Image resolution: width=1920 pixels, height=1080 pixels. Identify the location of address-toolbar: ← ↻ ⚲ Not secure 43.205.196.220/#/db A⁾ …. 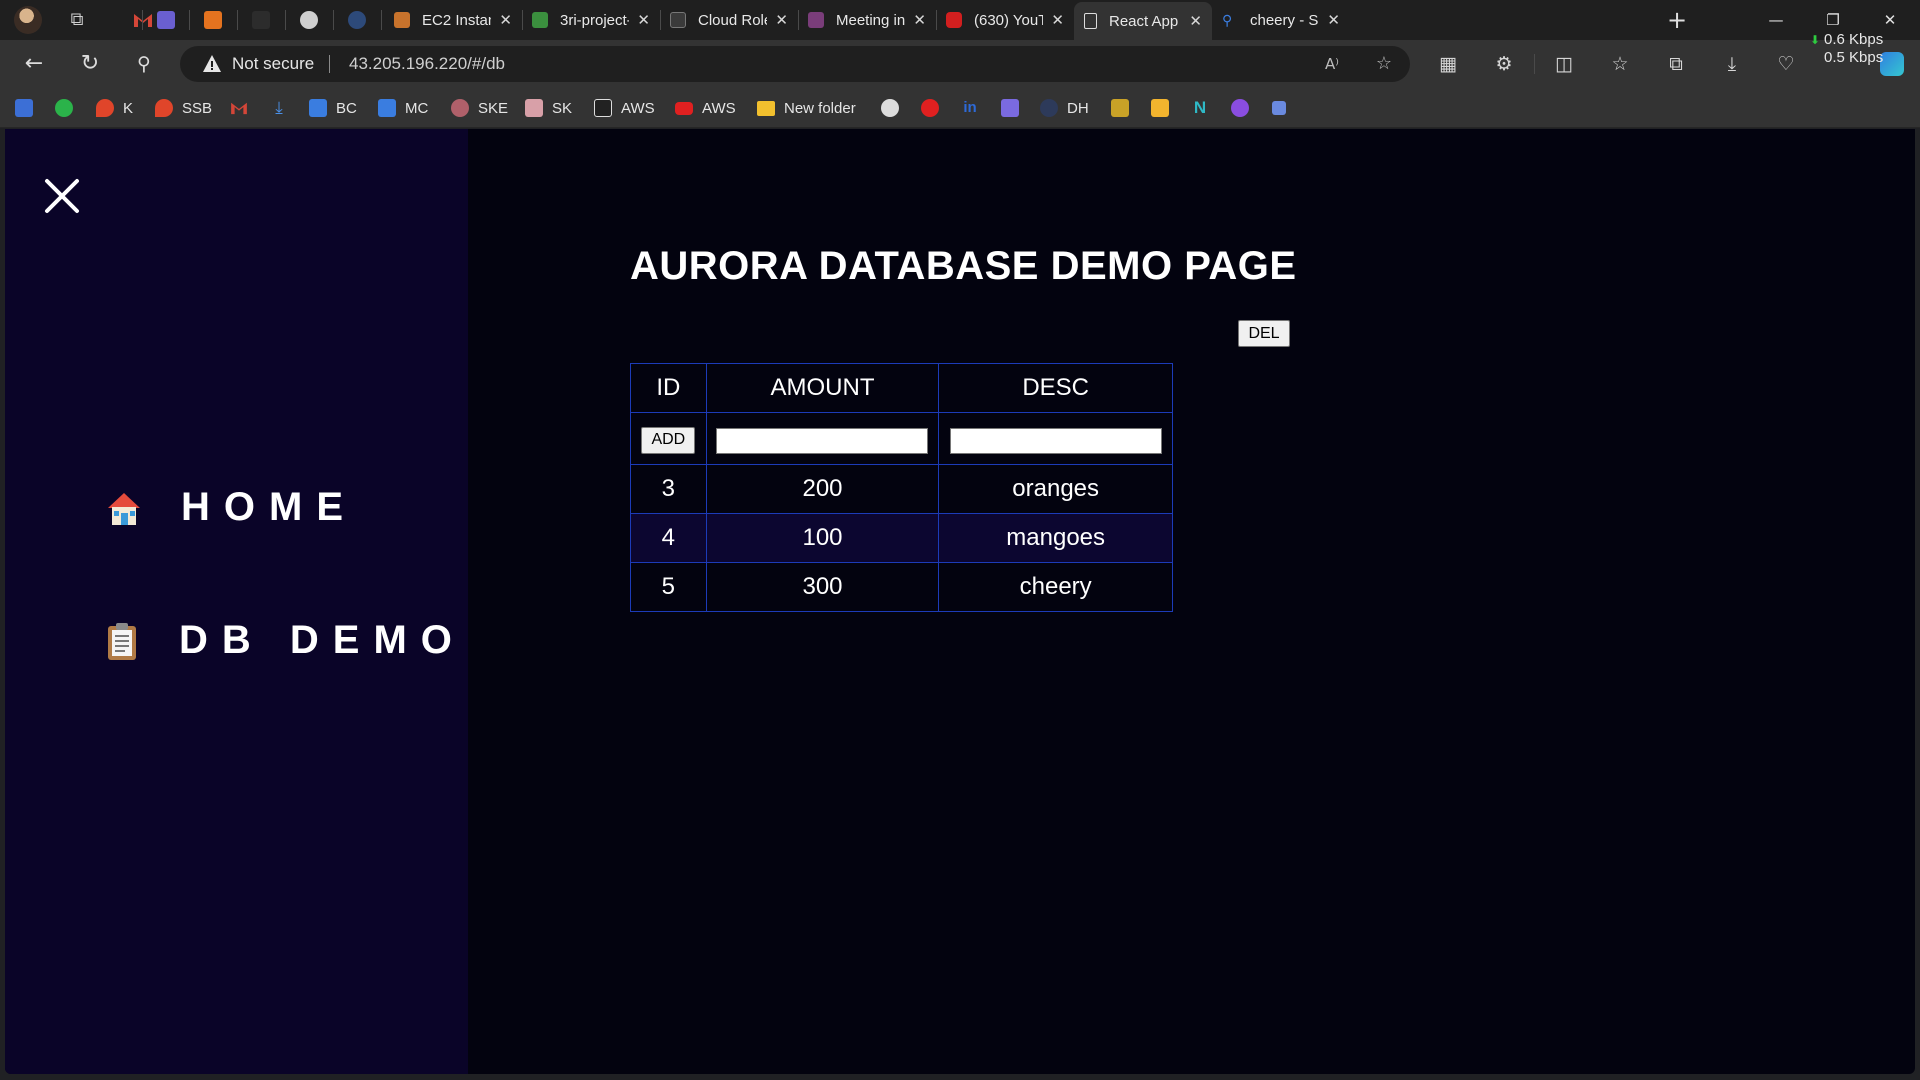
(960, 64).